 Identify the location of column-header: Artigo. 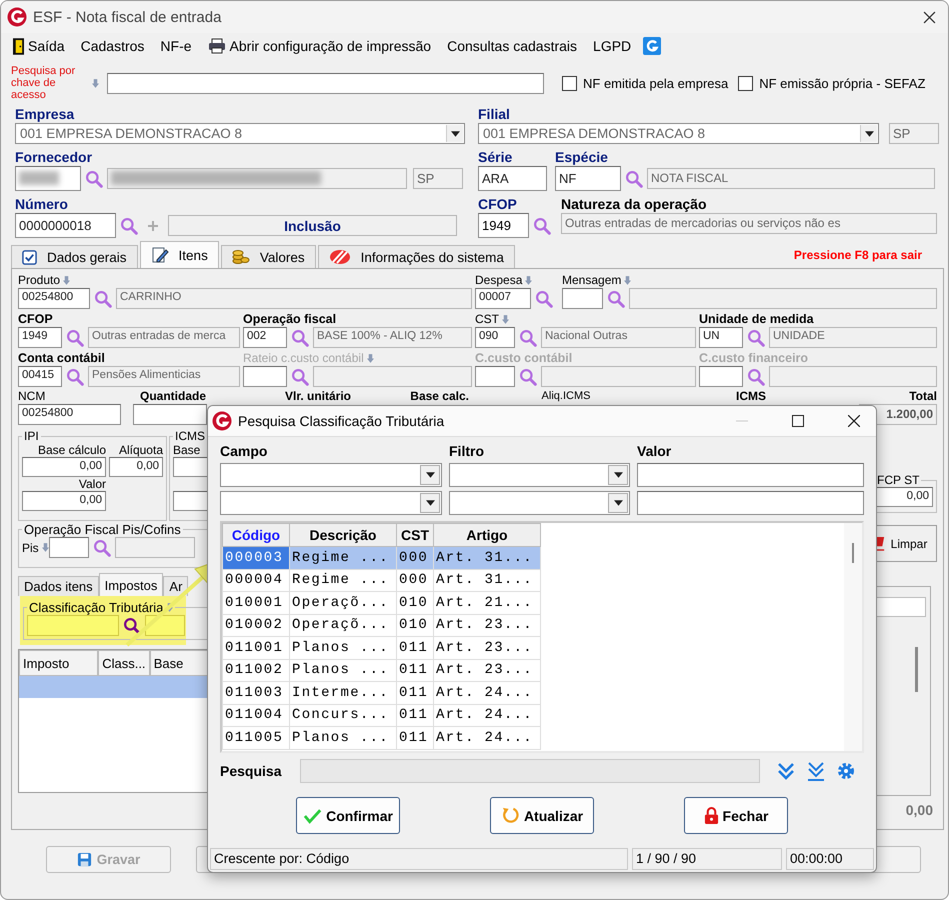
(487, 535).